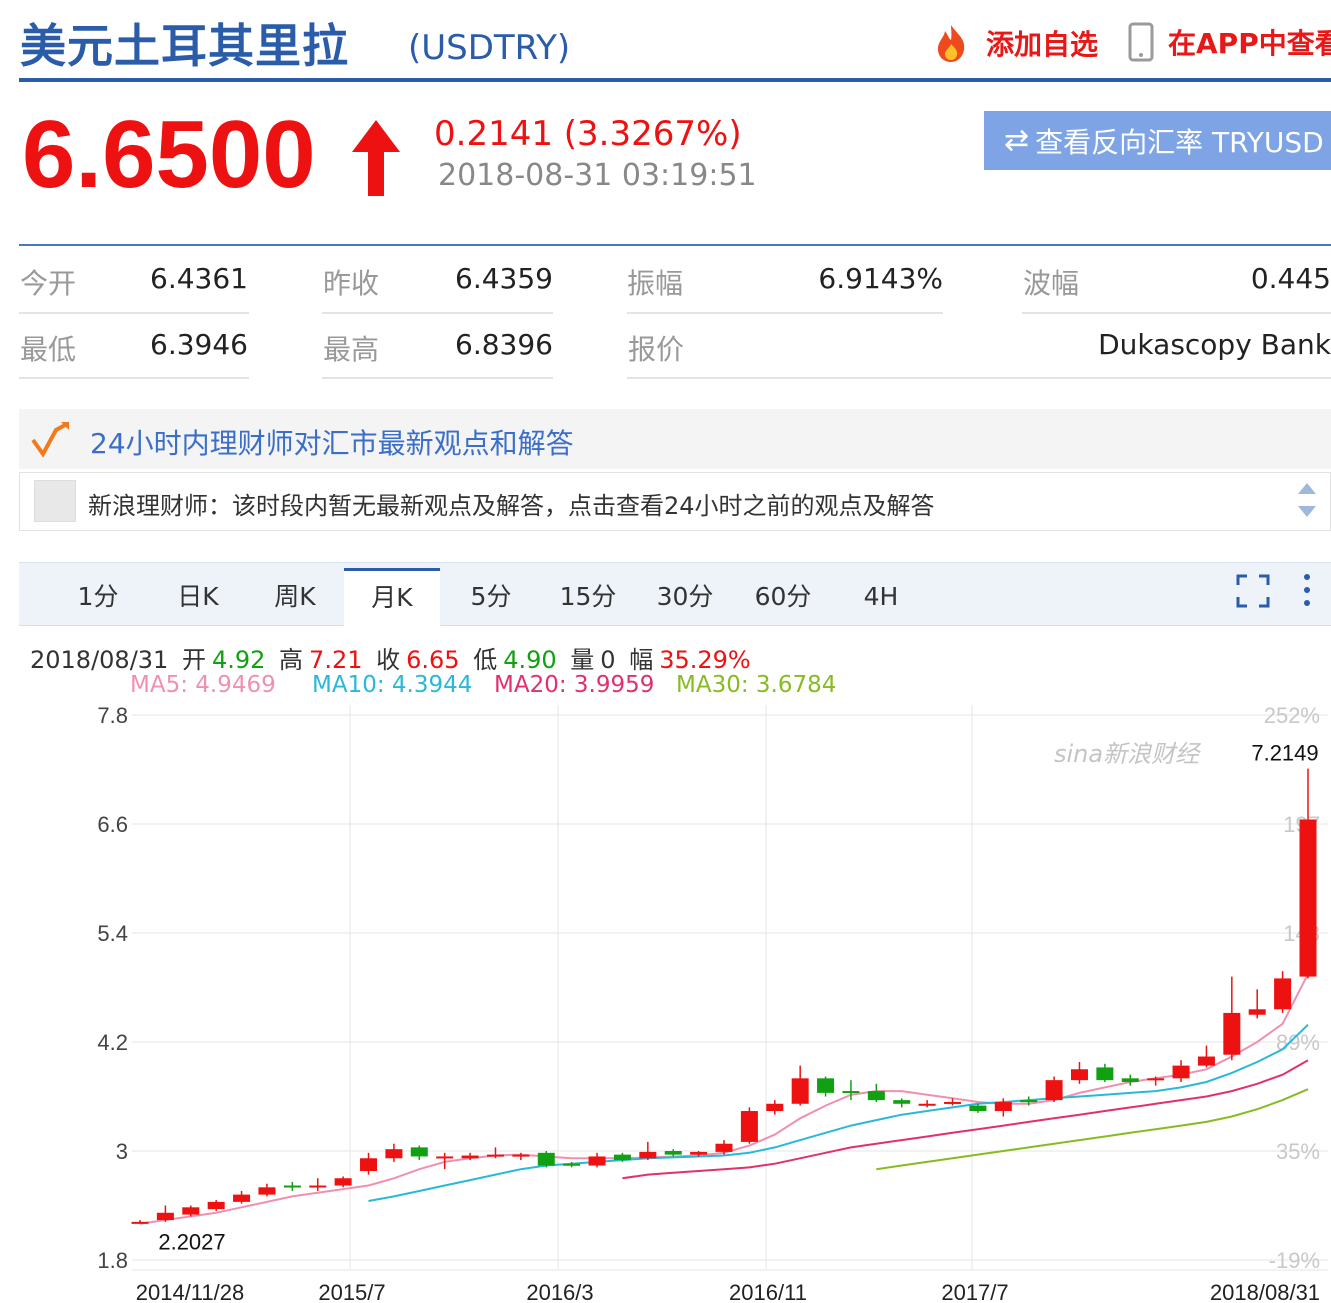 The width and height of the screenshot is (1331, 1303). I want to click on add-watchlist-button: 添加自选, so click(1014, 43).